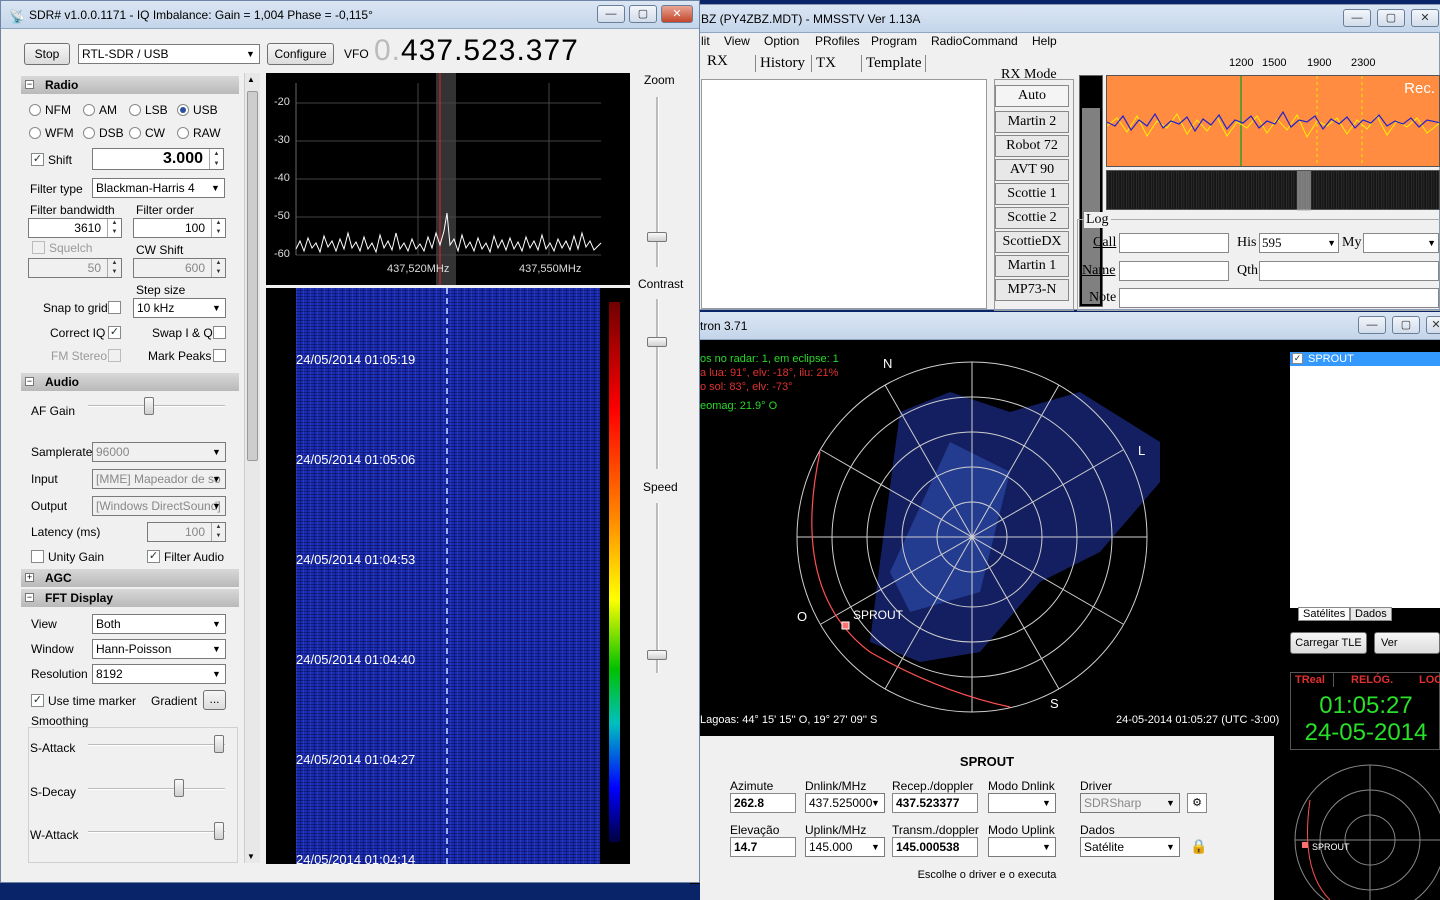 This screenshot has height=900, width=1440. What do you see at coordinates (1174, 271) in the screenshot?
I see `name-field` at bounding box center [1174, 271].